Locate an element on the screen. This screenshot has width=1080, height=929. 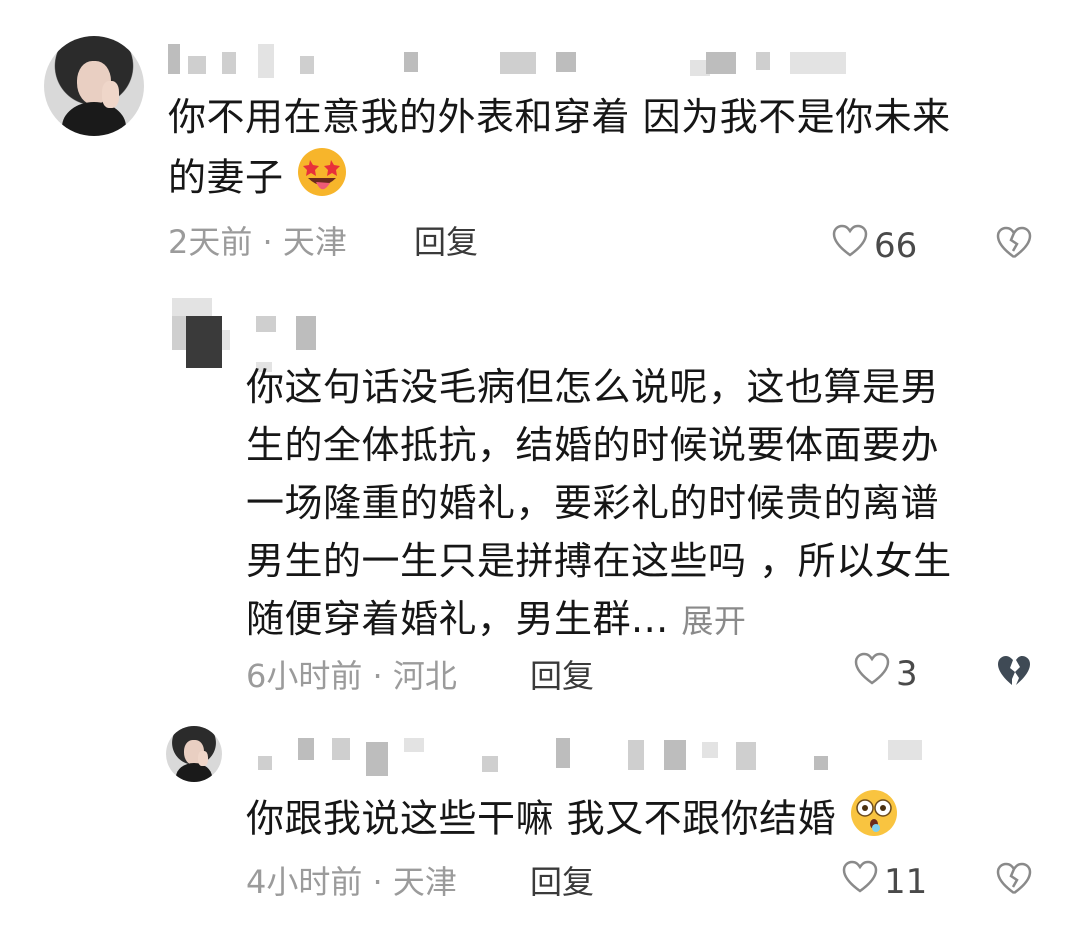
star-struck-tongue-emoji is located at coordinates (322, 180).